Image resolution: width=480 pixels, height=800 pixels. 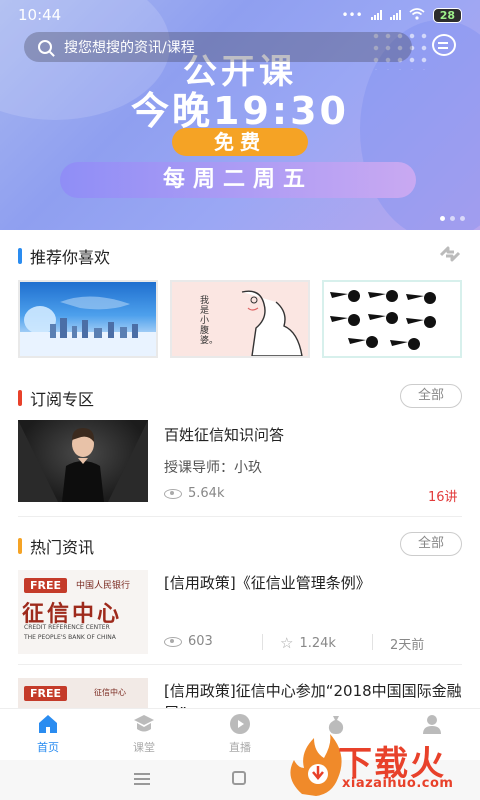 What do you see at coordinates (209, 321) in the screenshot?
I see `poster-text: 我是小腹婆。` at bounding box center [209, 321].